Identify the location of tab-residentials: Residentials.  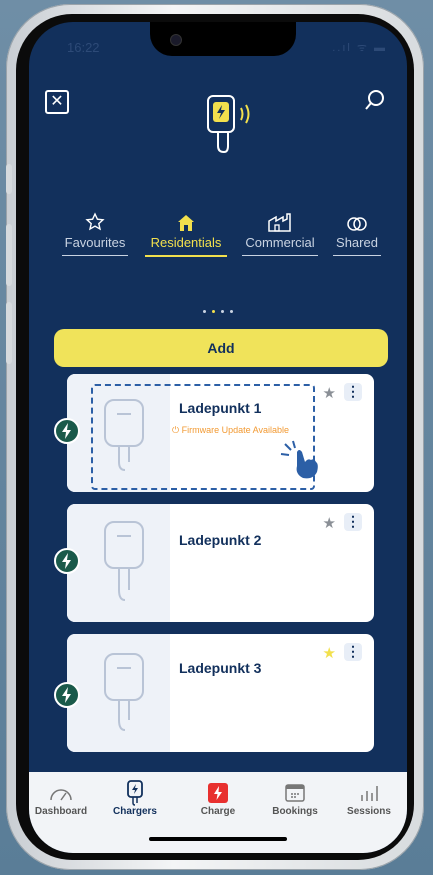
(186, 233).